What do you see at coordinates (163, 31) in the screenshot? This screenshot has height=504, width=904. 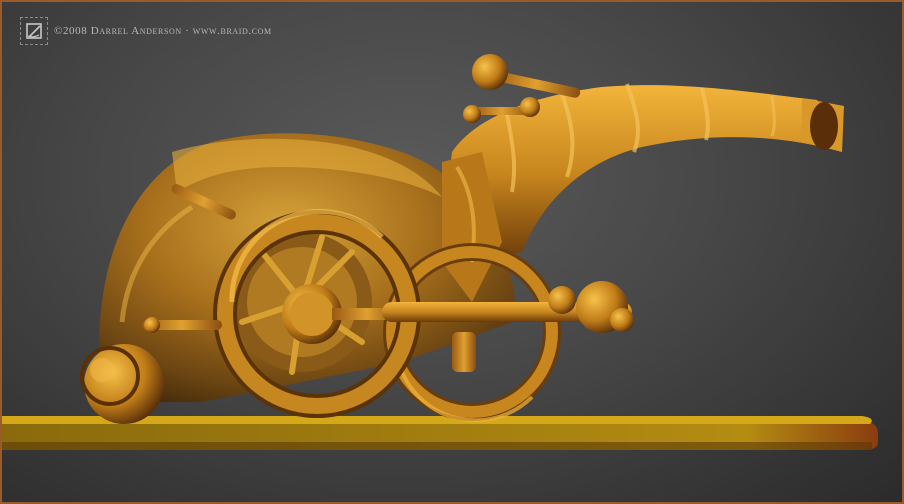 I see `copyright-text: ©2008 Darrel Anderson · www.braid.com` at bounding box center [163, 31].